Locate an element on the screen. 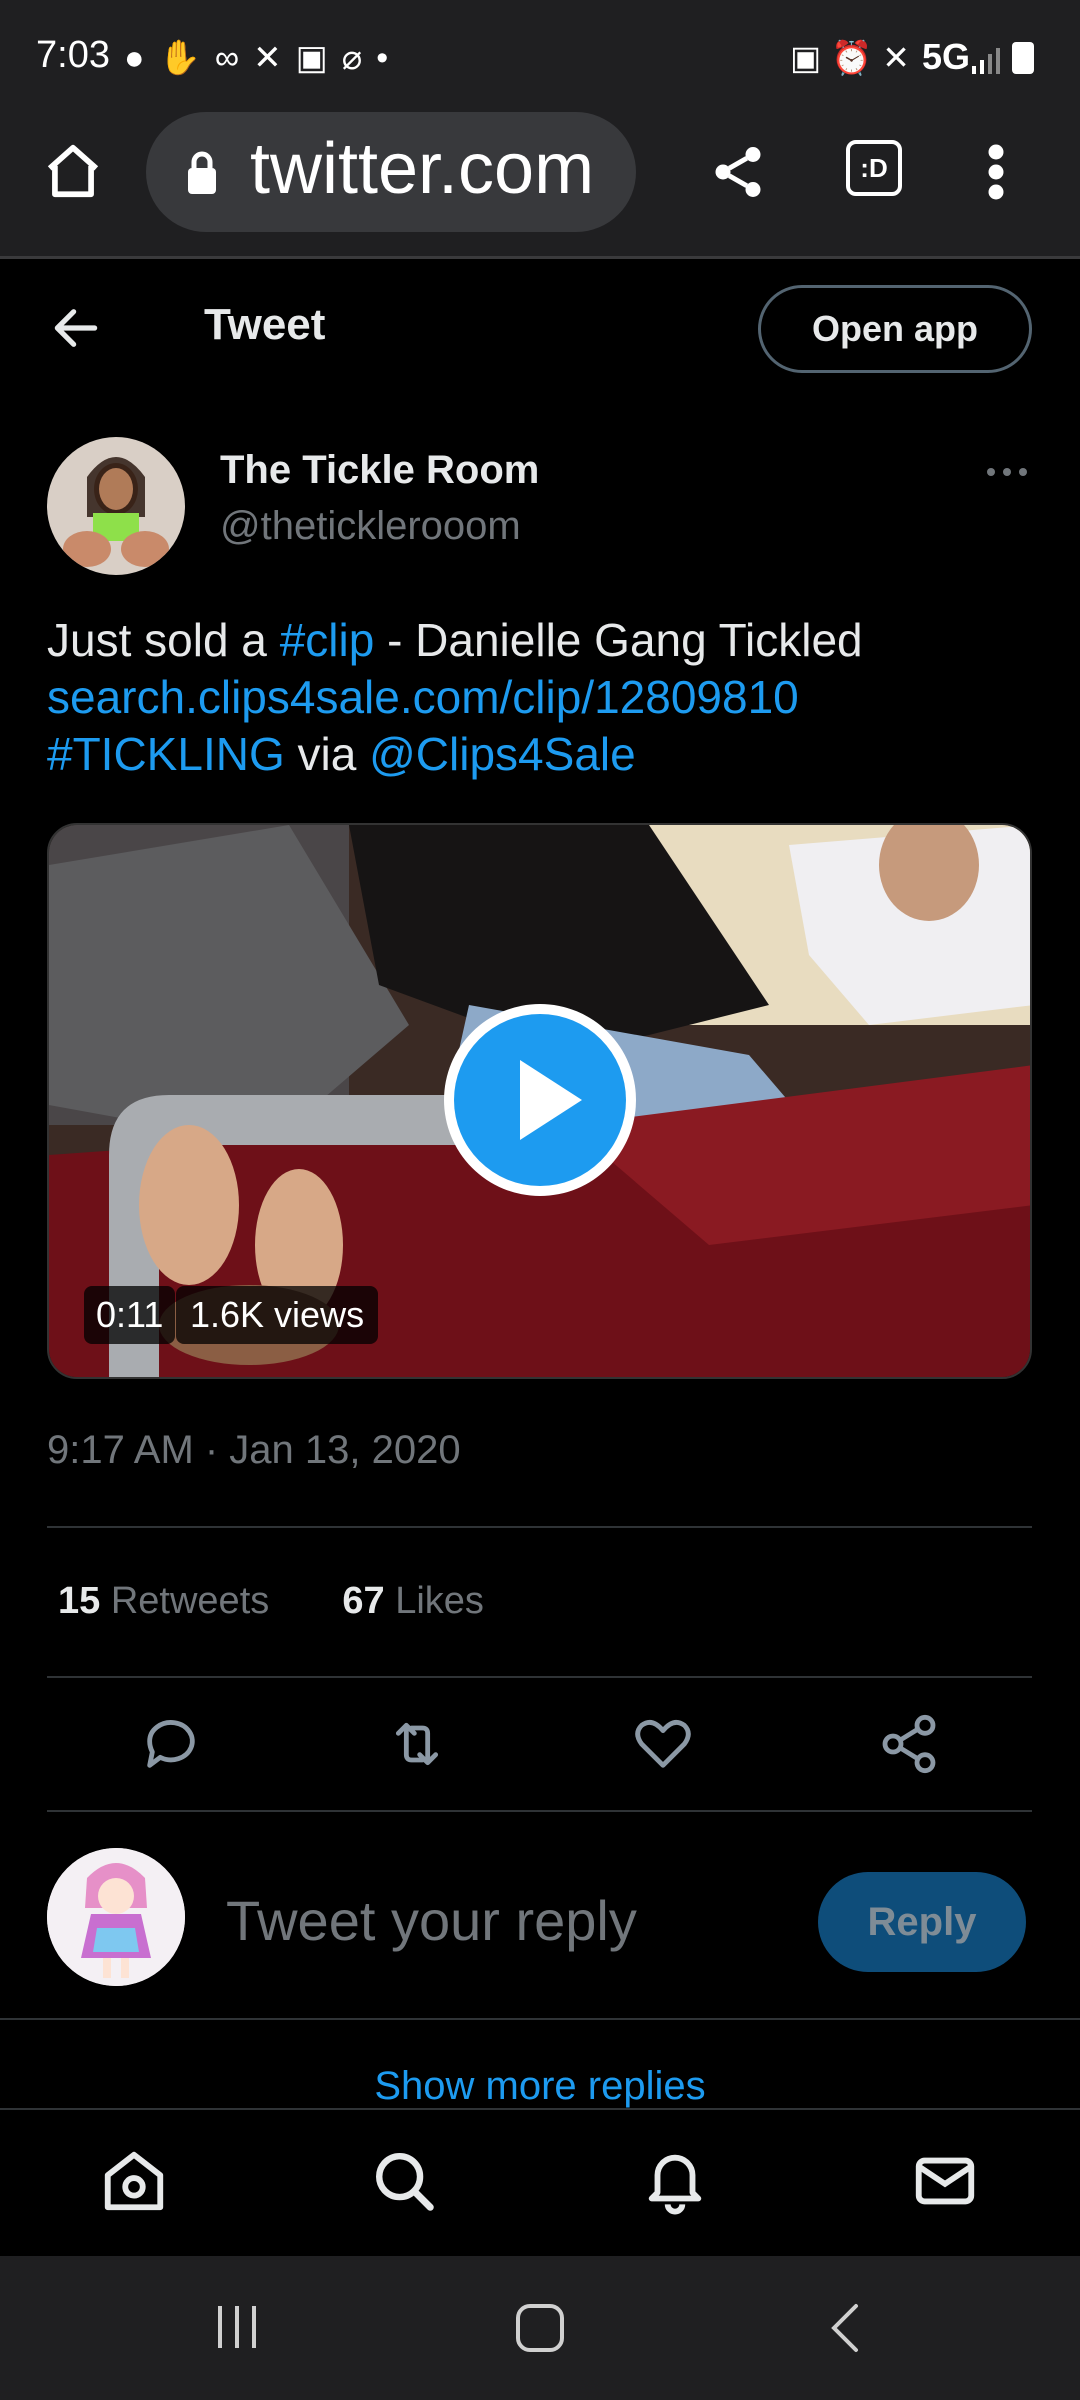 Image resolution: width=1080 pixels, height=2400 pixels. url-text: twitter.com is located at coordinates (422, 169).